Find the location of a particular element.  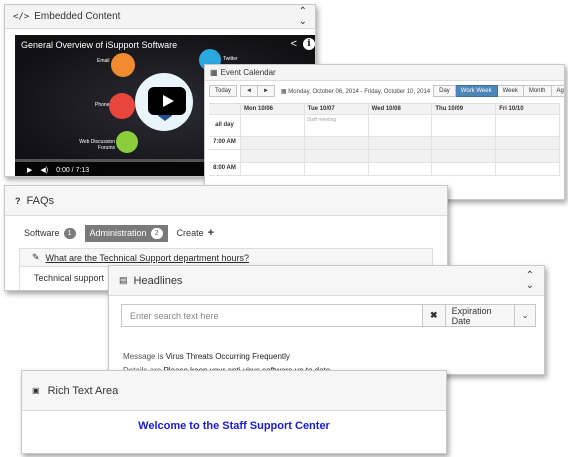

news-icon: ▤ is located at coordinates (123, 280).